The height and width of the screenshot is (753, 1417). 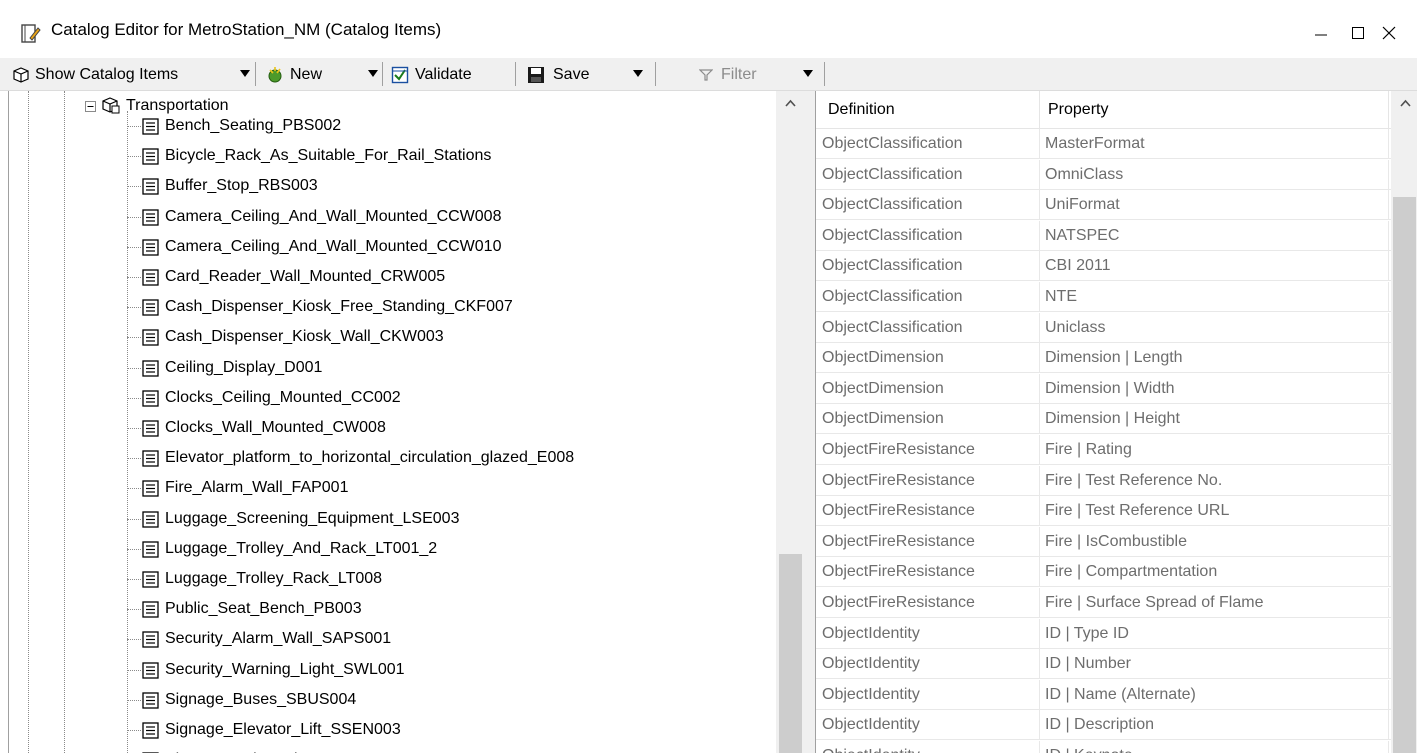 What do you see at coordinates (266, 639) in the screenshot?
I see `tree-item: Security_Alarm_Wall_SAPS001` at bounding box center [266, 639].